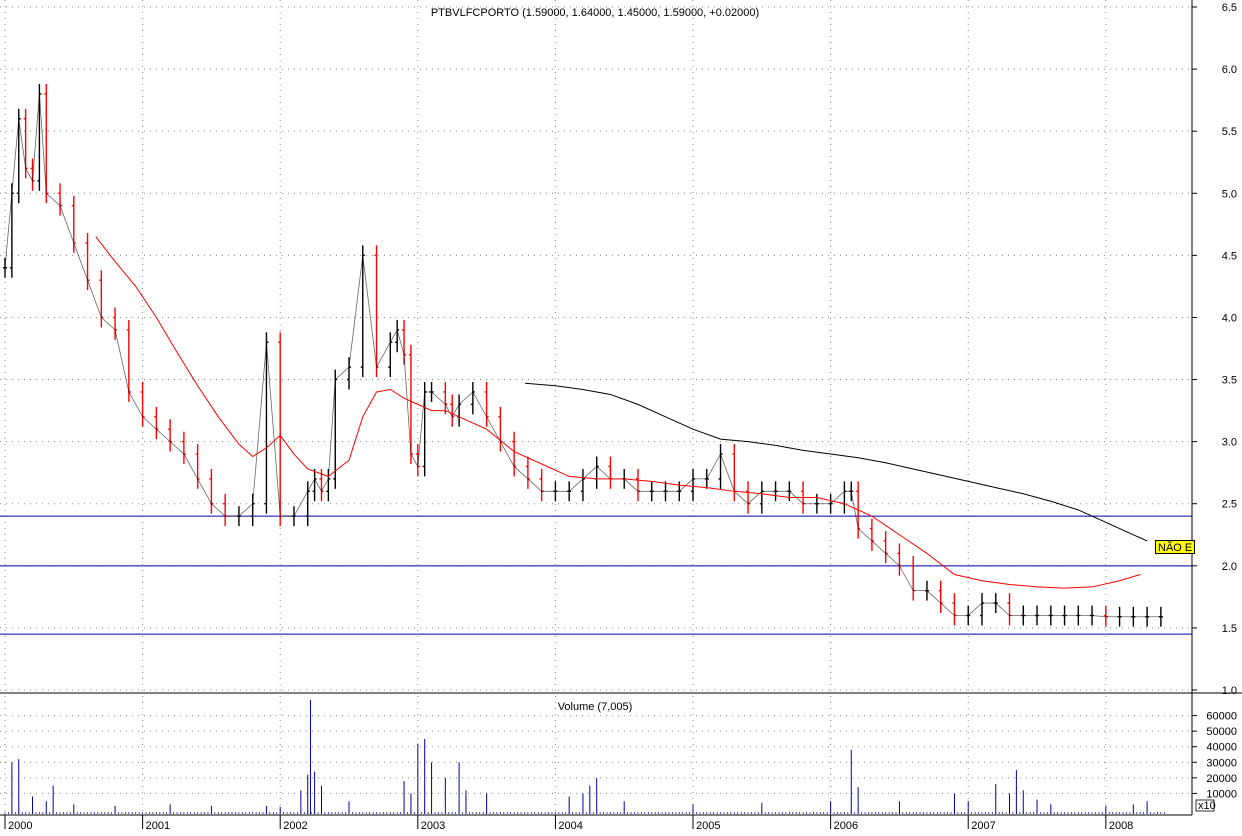 The width and height of the screenshot is (1242, 836). I want to click on x-tick-label: 2002, so click(295, 825).